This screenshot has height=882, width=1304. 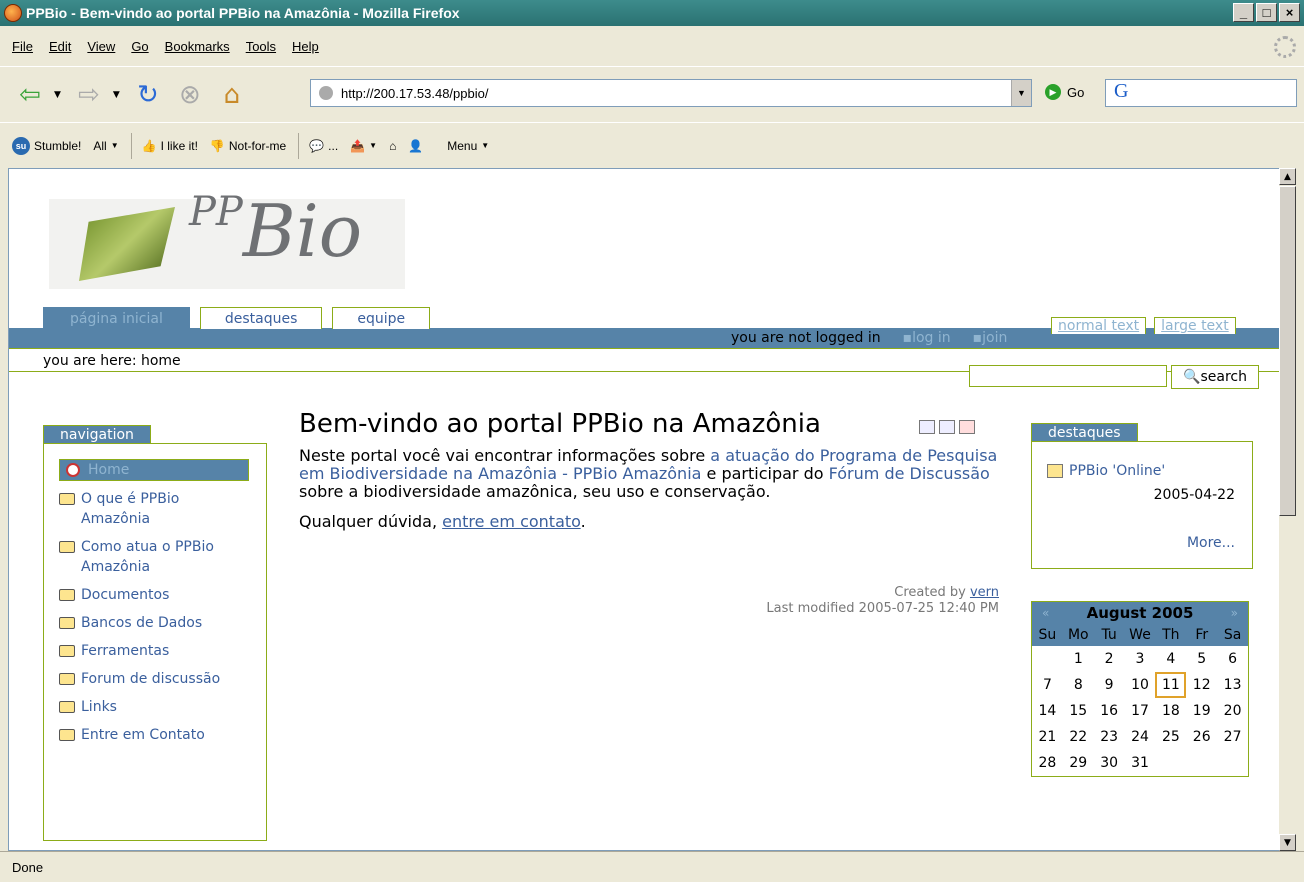 I want to click on normal-text-link: normal text, so click(x=1099, y=325).